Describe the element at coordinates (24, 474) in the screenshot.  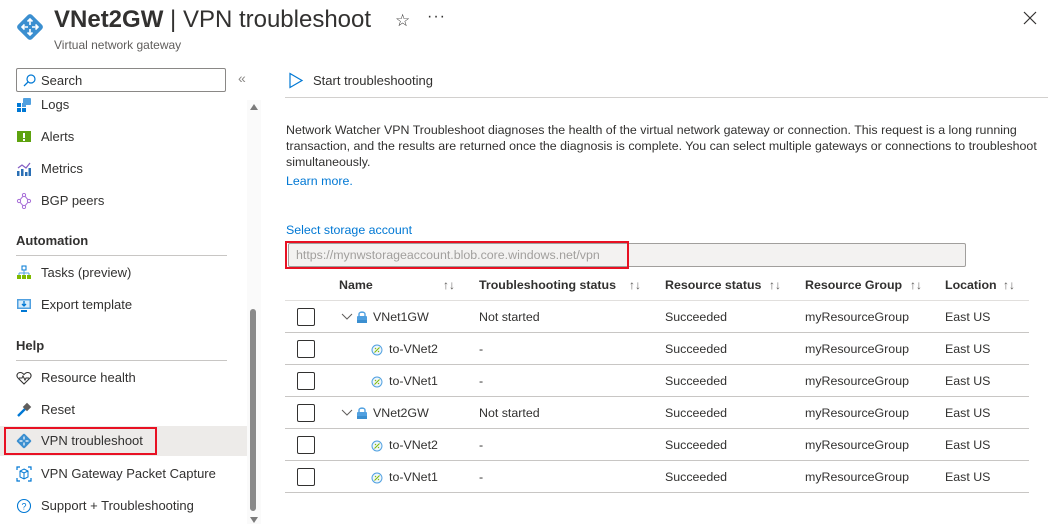
I see `packet-capture-icon` at that location.